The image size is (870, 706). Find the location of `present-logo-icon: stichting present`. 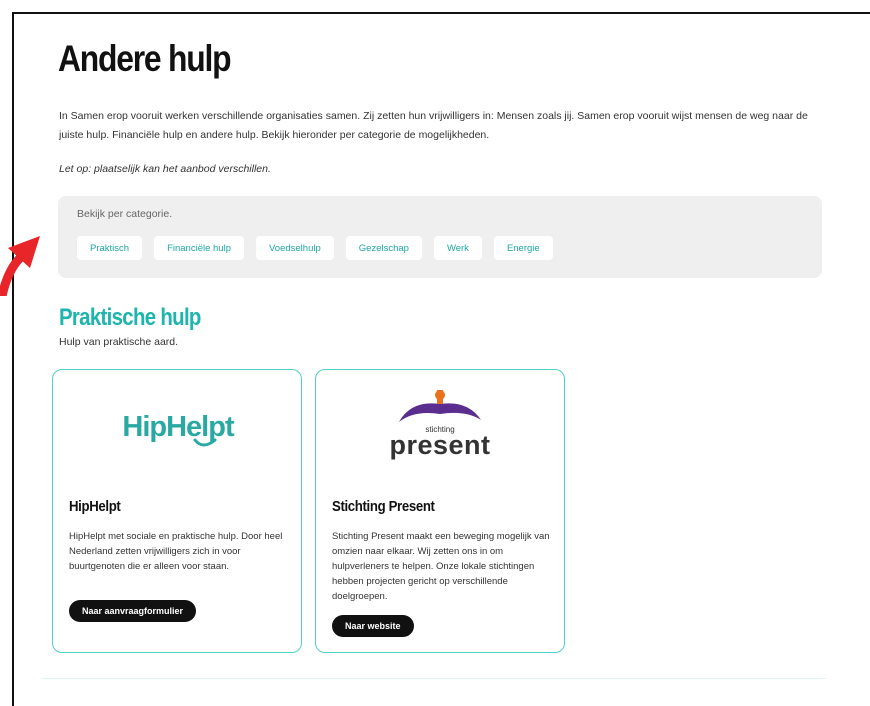

present-logo-icon: stichting present is located at coordinates (439, 425).